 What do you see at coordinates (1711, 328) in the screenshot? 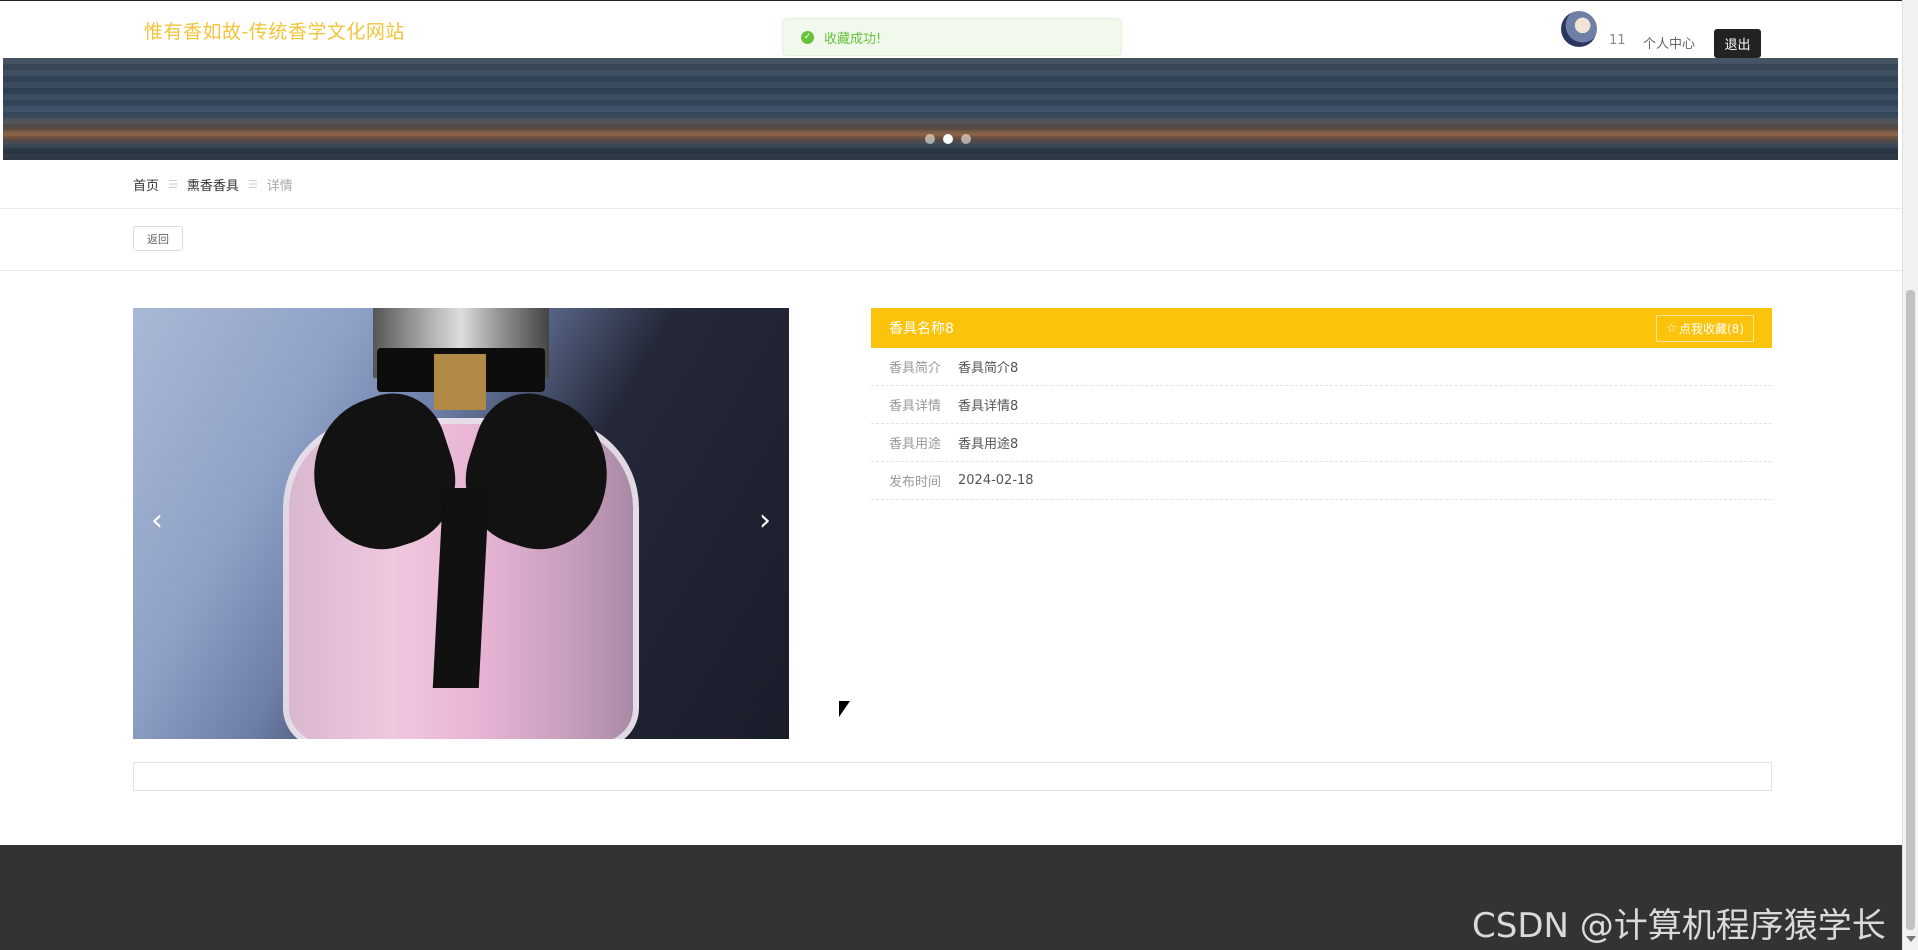
I see `favorite-label: 点我收藏(8)` at bounding box center [1711, 328].